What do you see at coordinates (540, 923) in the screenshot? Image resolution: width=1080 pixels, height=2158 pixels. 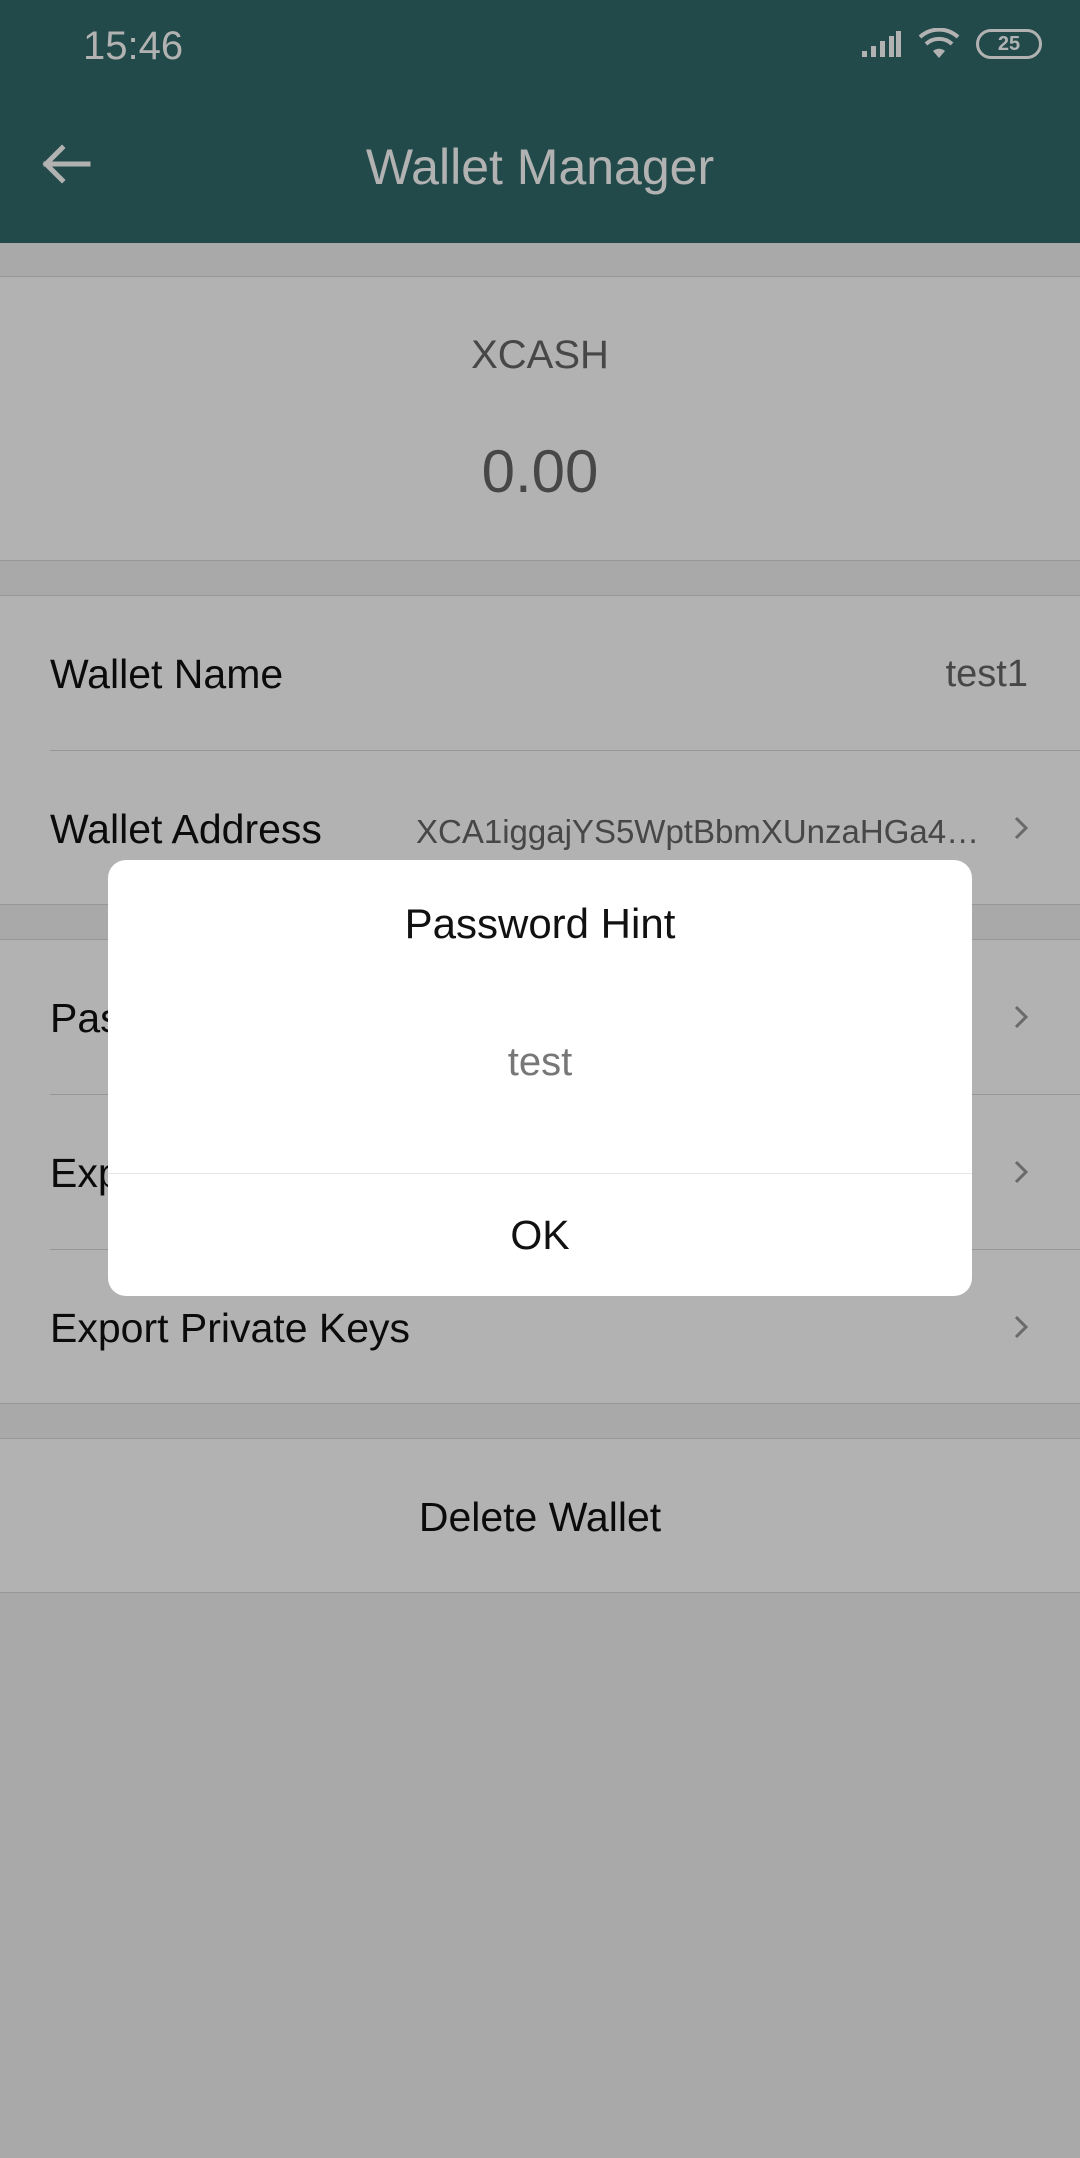 I see `dialog-title: Password Hint` at bounding box center [540, 923].